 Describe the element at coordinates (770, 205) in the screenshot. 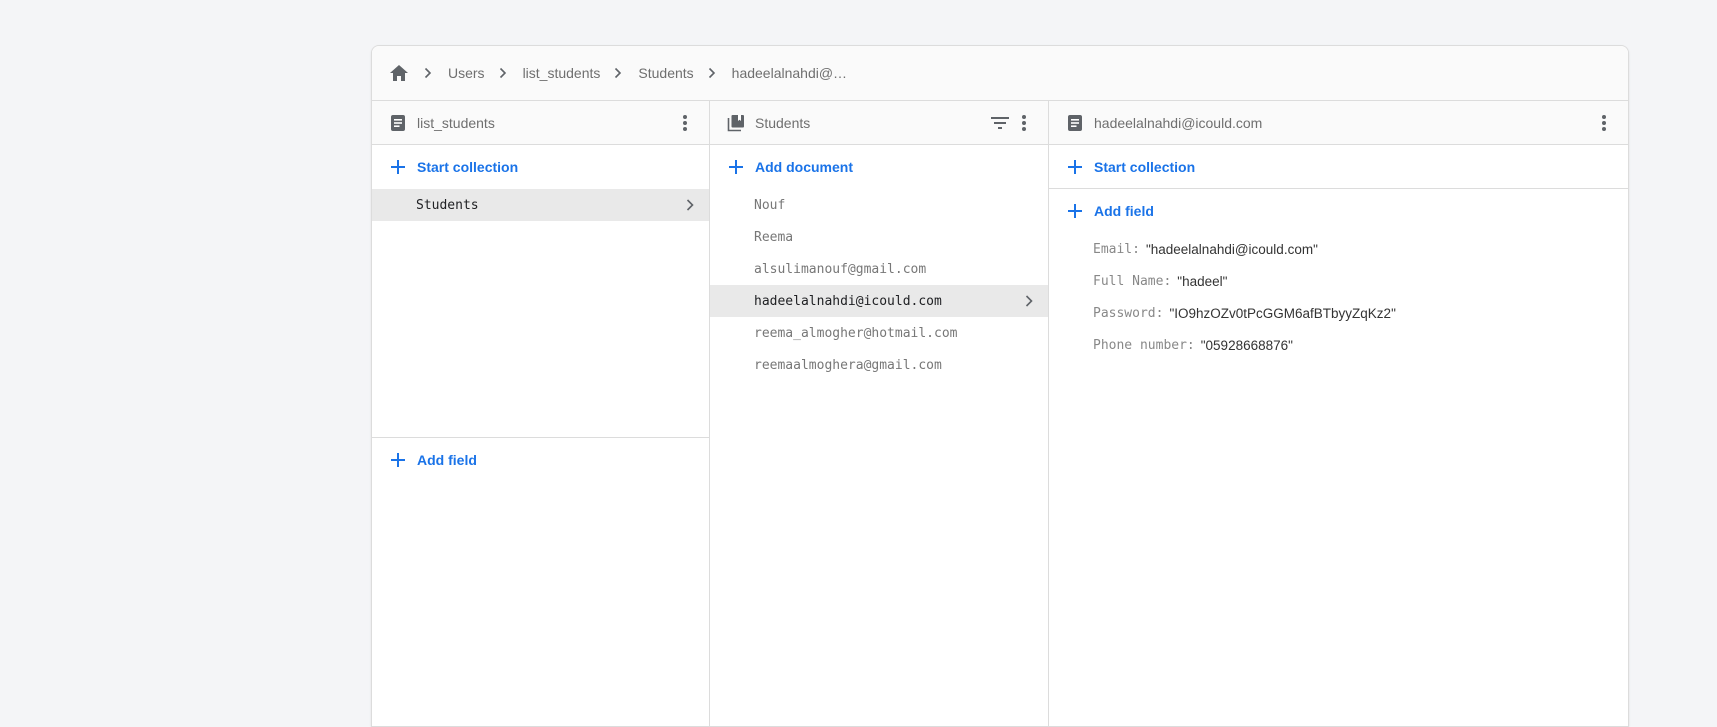

I see `list-item-label: Nouf` at that location.